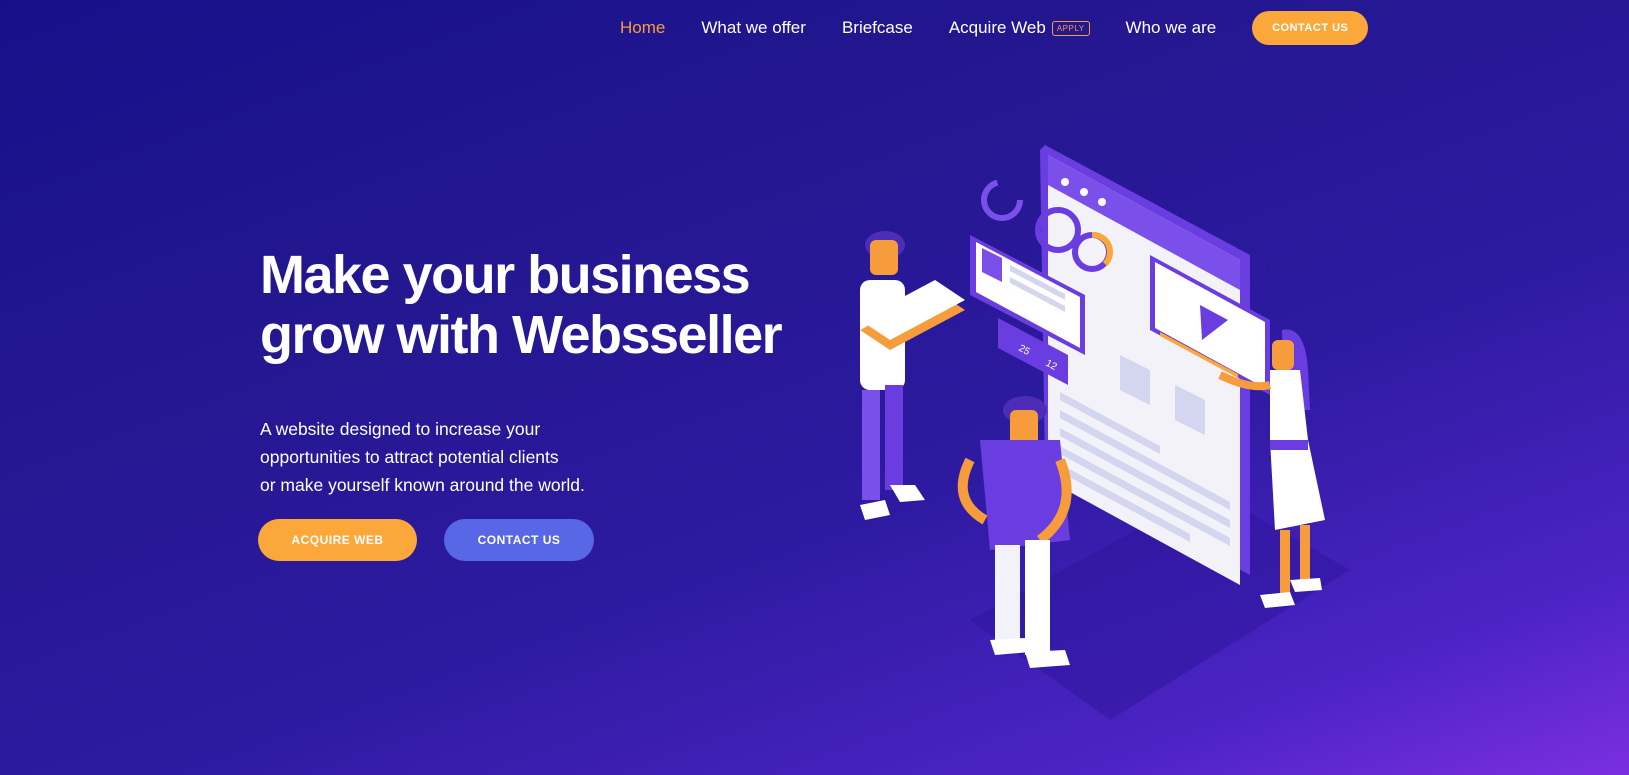  I want to click on person-left-illustration, so click(912, 375).